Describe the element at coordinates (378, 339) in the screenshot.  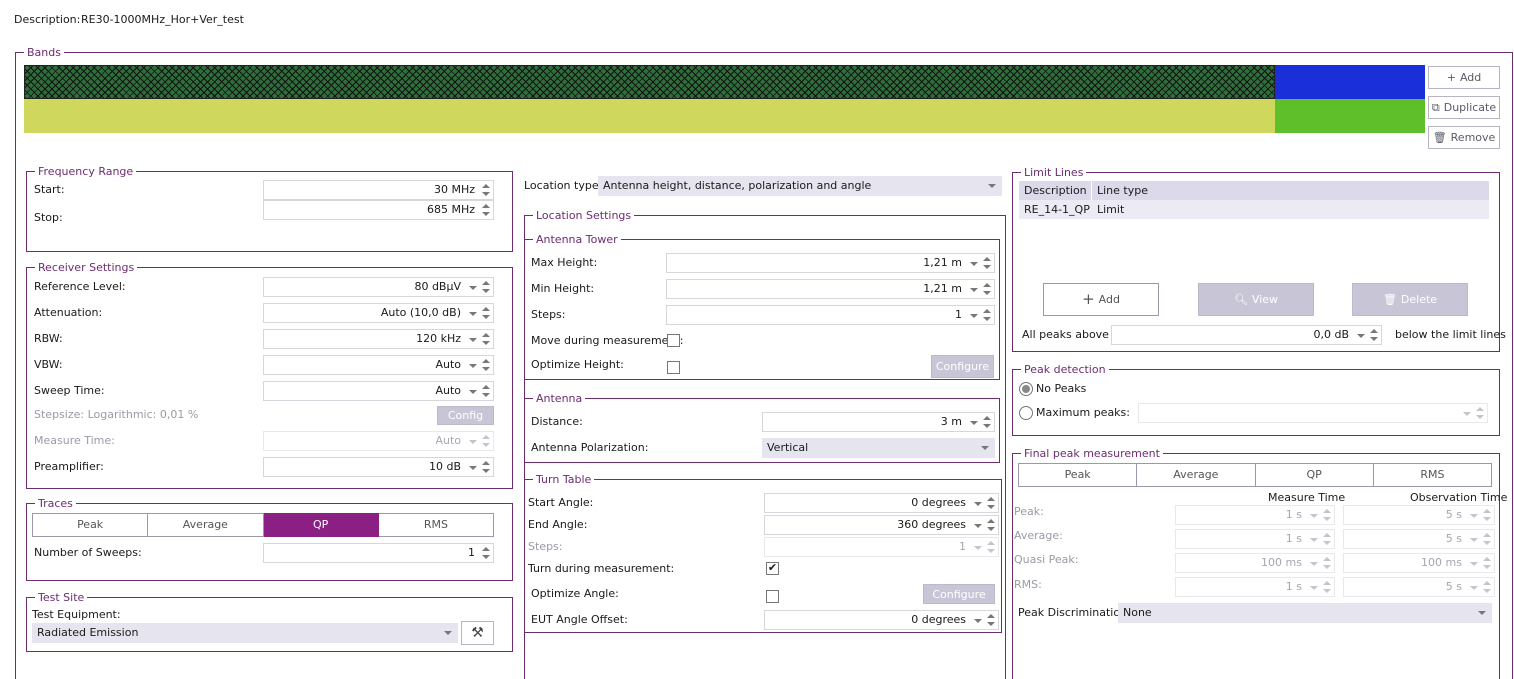
I see `rbw-input: 120 kHz` at that location.